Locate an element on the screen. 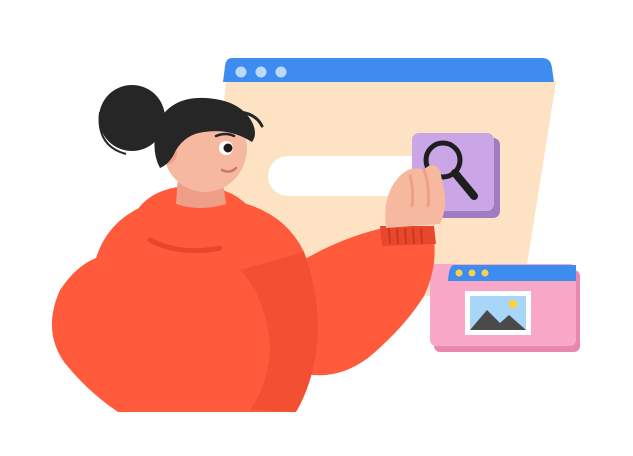 This screenshot has height=456, width=633. image-card-icon is located at coordinates (505, 308).